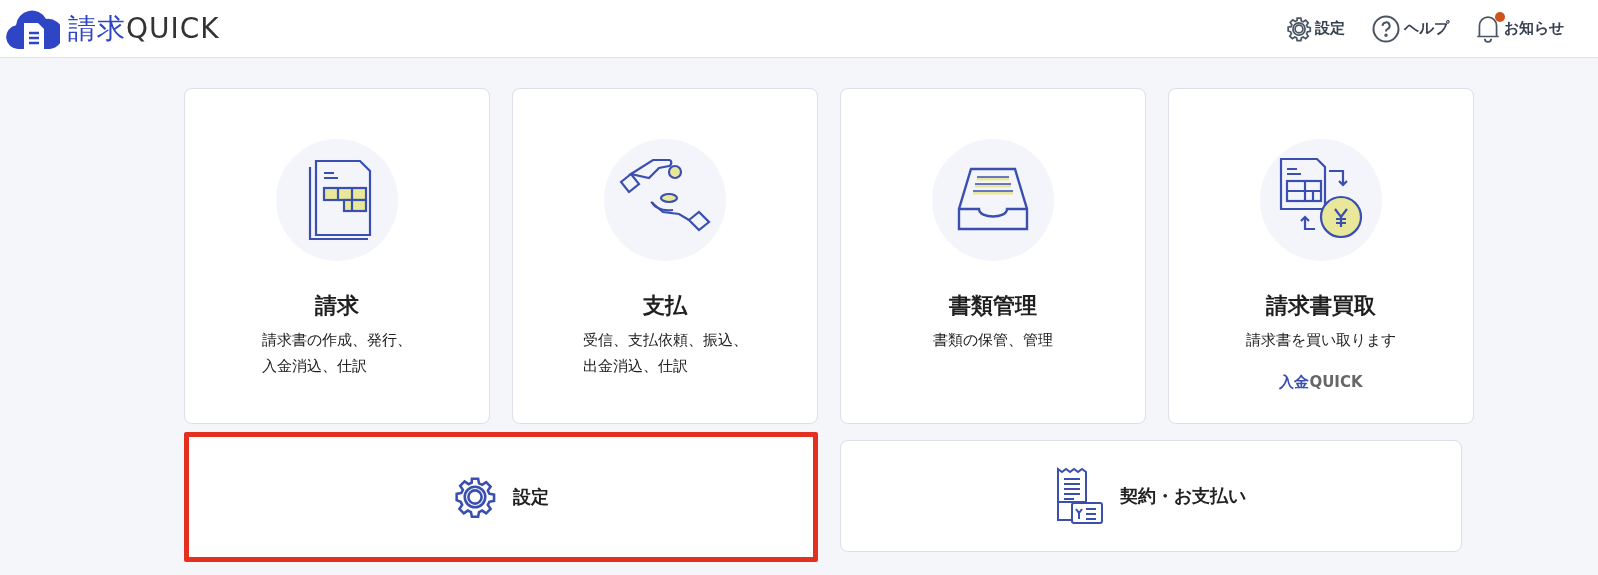 The image size is (1598, 575). What do you see at coordinates (33, 28) in the screenshot?
I see `cloud-document-icon` at bounding box center [33, 28].